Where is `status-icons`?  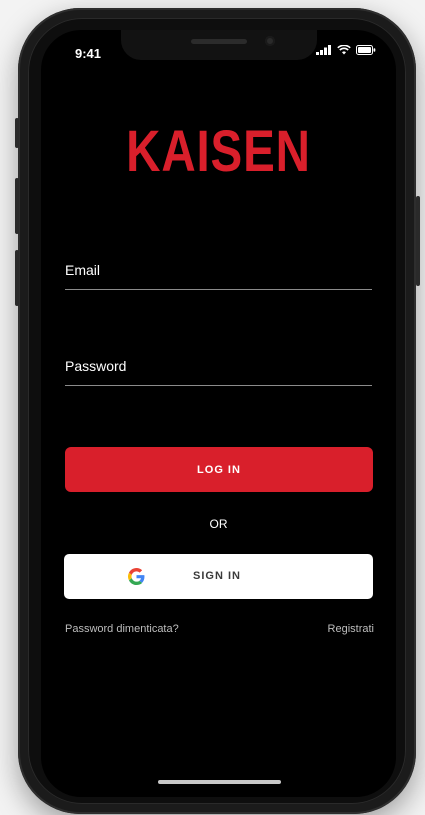
status-icons is located at coordinates (346, 50).